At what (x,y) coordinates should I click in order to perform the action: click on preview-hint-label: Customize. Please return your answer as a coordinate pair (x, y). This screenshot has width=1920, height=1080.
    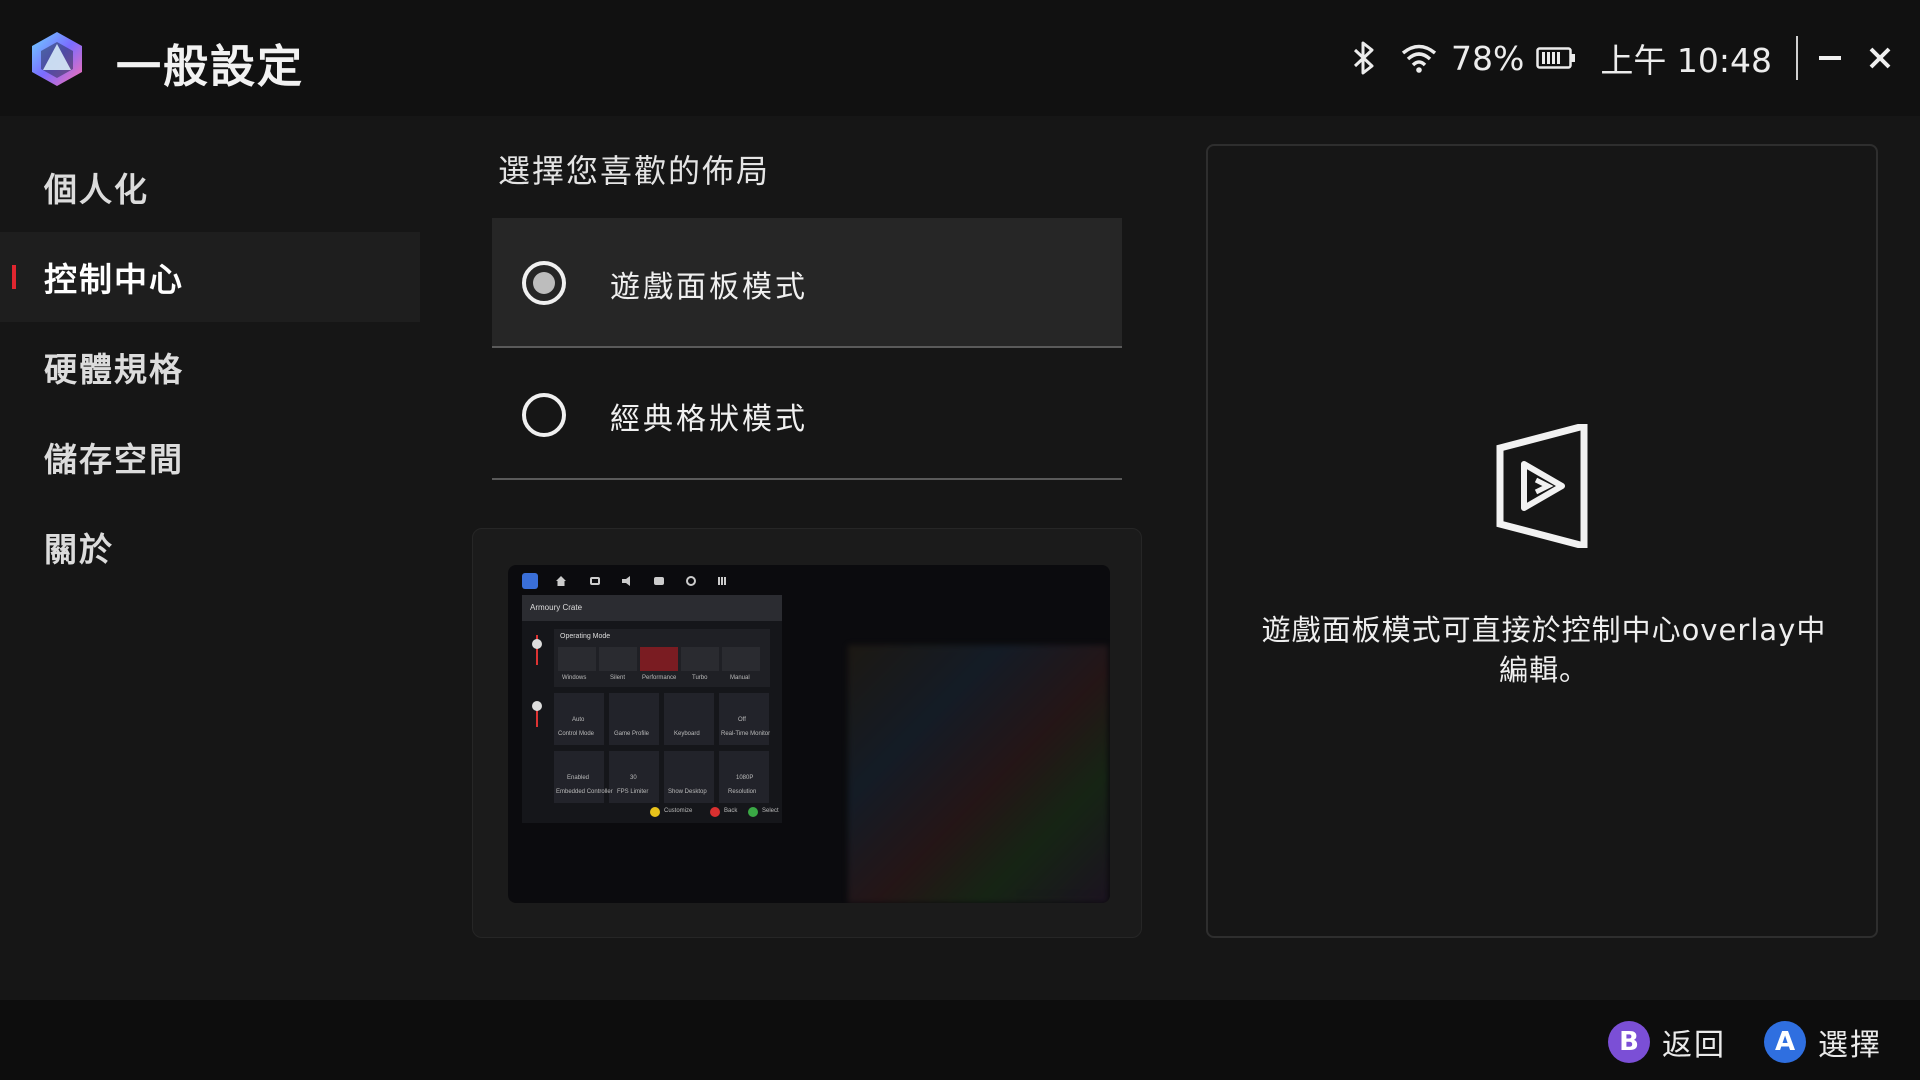
    Looking at the image, I should click on (678, 811).